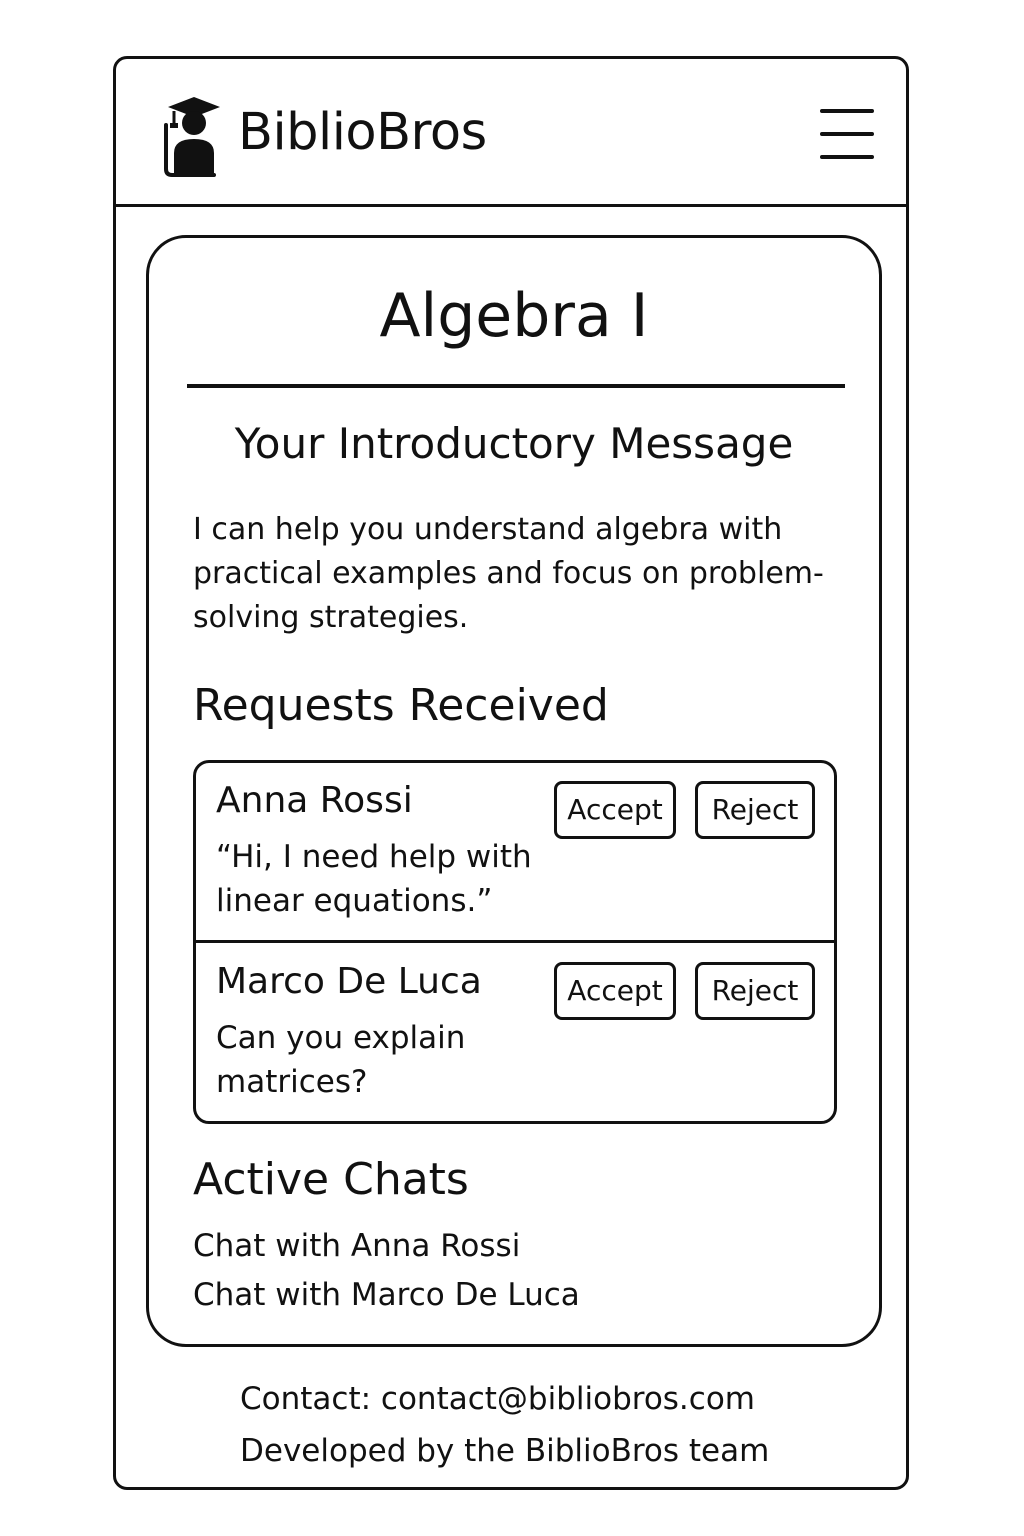 The height and width of the screenshot is (1536, 1024). Describe the element at coordinates (356, 1246) in the screenshot. I see `chat-link: Chat with Anna Rossi` at that location.